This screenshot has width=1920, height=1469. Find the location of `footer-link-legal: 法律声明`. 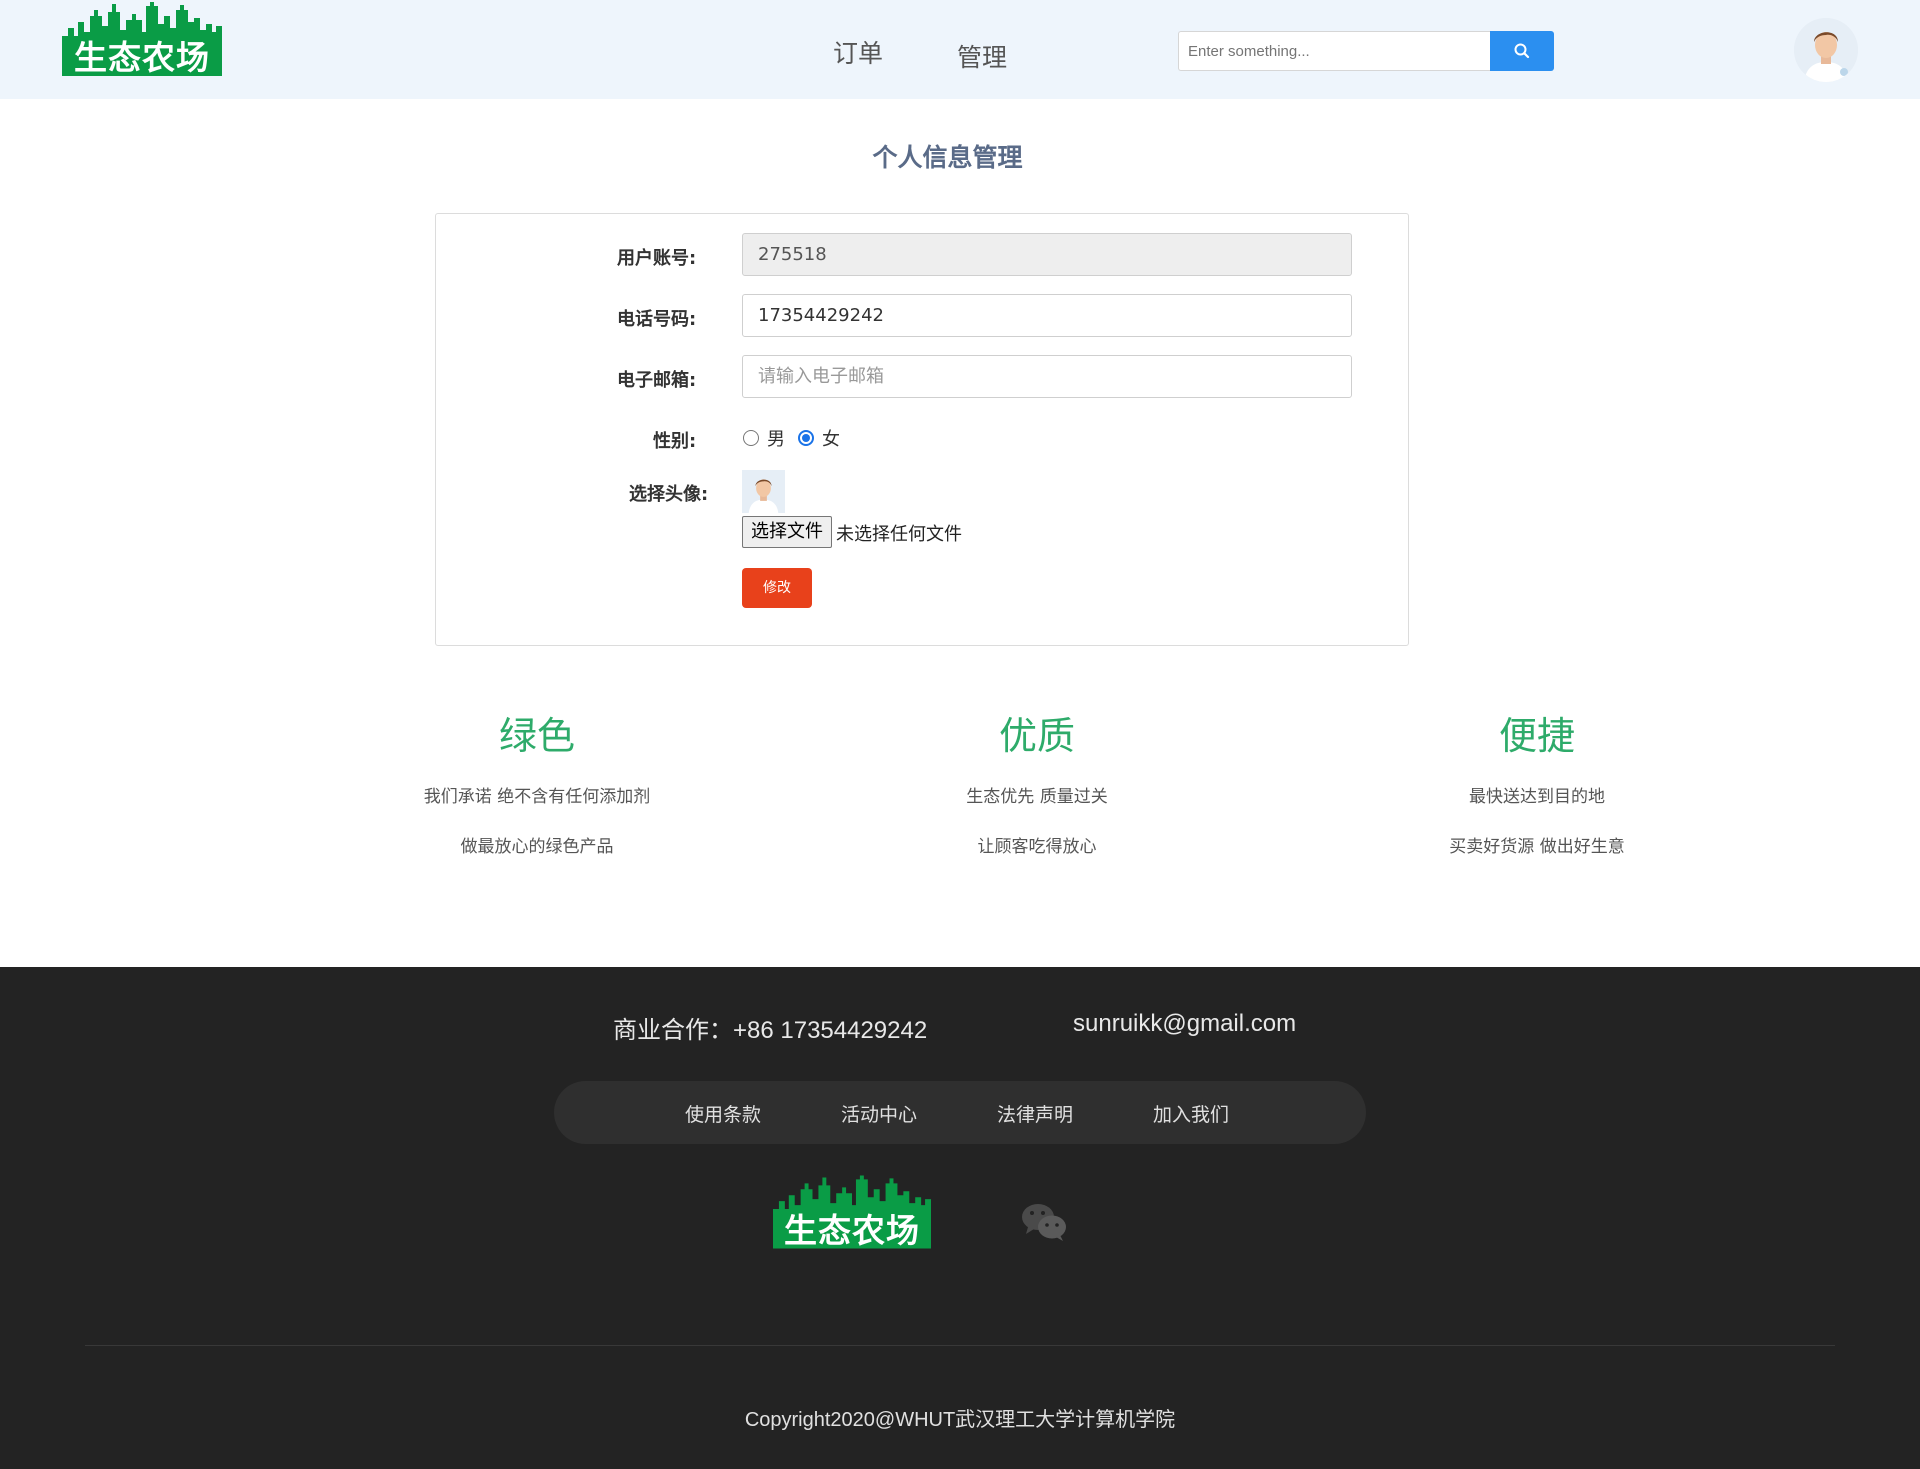

footer-link-legal: 法律声明 is located at coordinates (1035, 1113).